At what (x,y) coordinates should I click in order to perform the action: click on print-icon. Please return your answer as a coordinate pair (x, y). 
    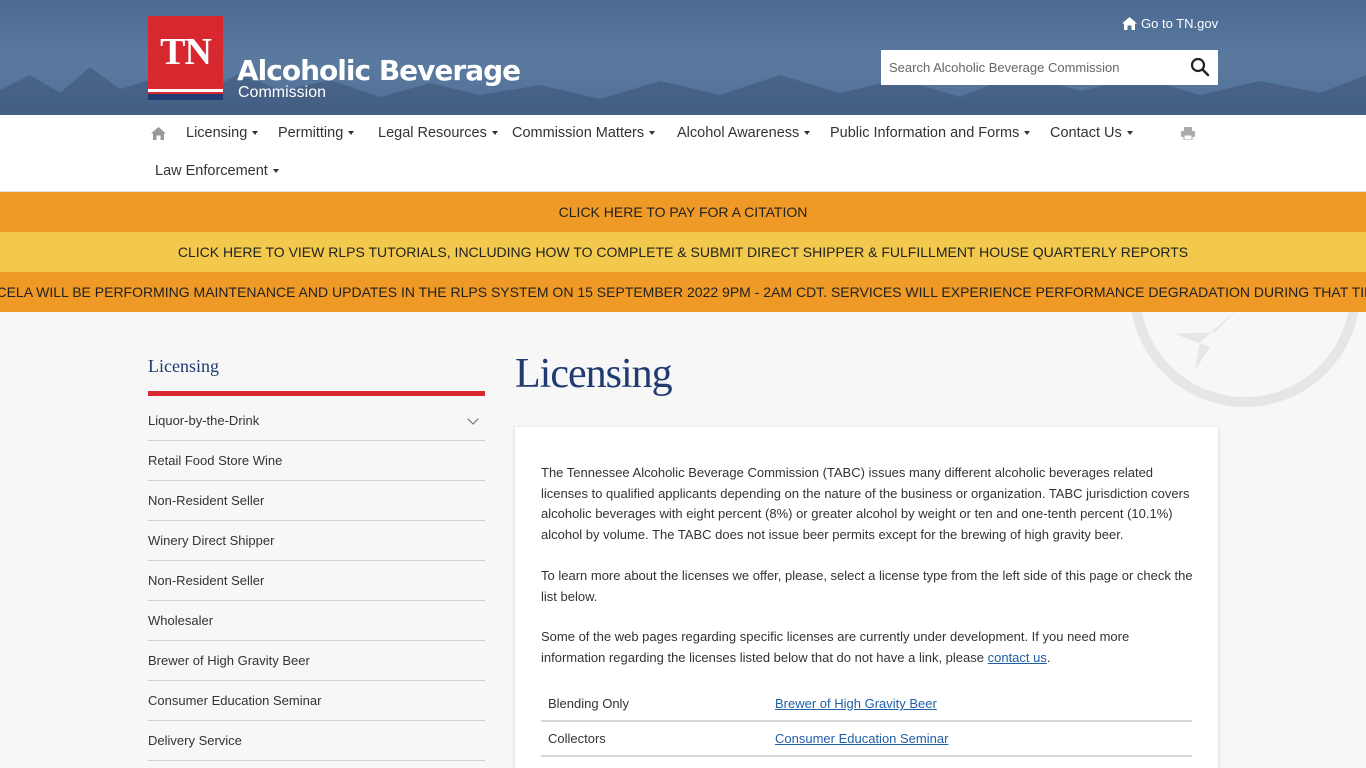
    Looking at the image, I should click on (1188, 133).